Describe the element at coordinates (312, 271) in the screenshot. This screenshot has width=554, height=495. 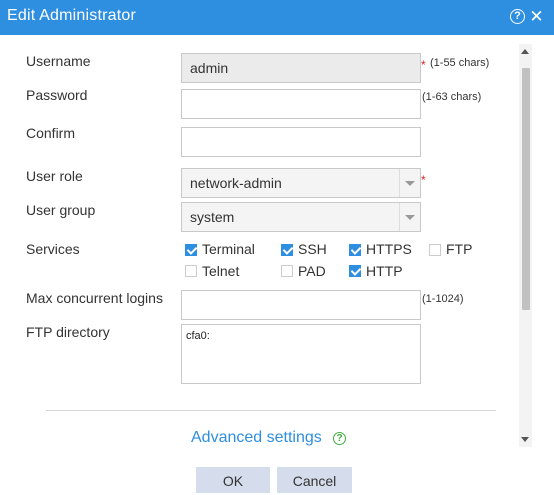
I see `pad-label: PAD` at that location.